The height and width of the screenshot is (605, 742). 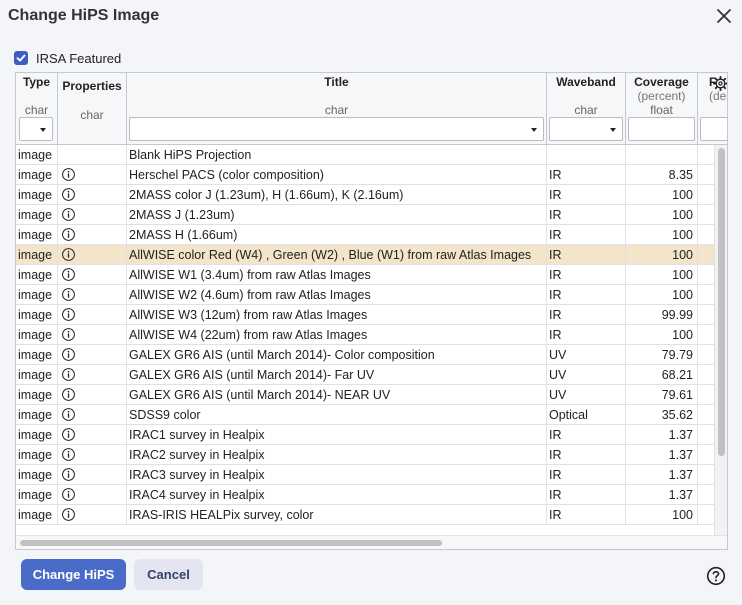 I want to click on table-row: image Blank HiPS Projection, so click(x=365, y=155).